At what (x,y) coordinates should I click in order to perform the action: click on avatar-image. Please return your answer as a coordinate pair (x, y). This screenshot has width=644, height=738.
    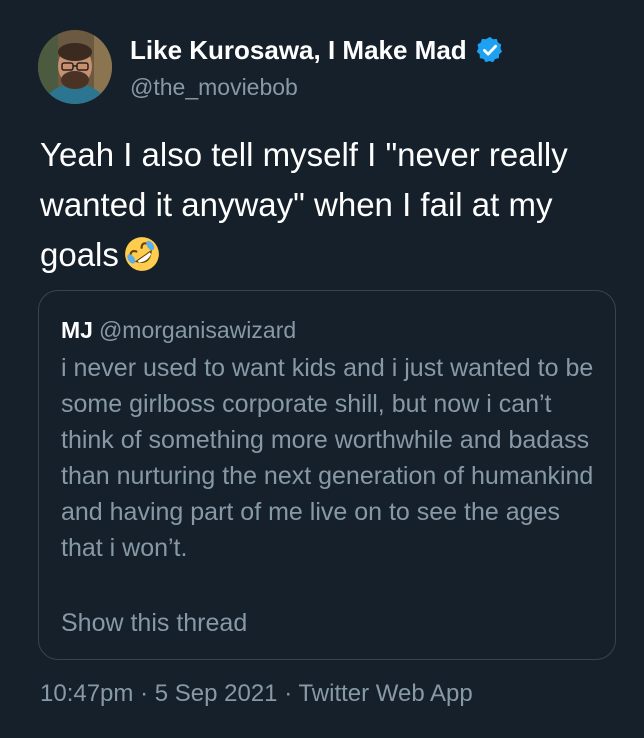
    Looking at the image, I should click on (75, 67).